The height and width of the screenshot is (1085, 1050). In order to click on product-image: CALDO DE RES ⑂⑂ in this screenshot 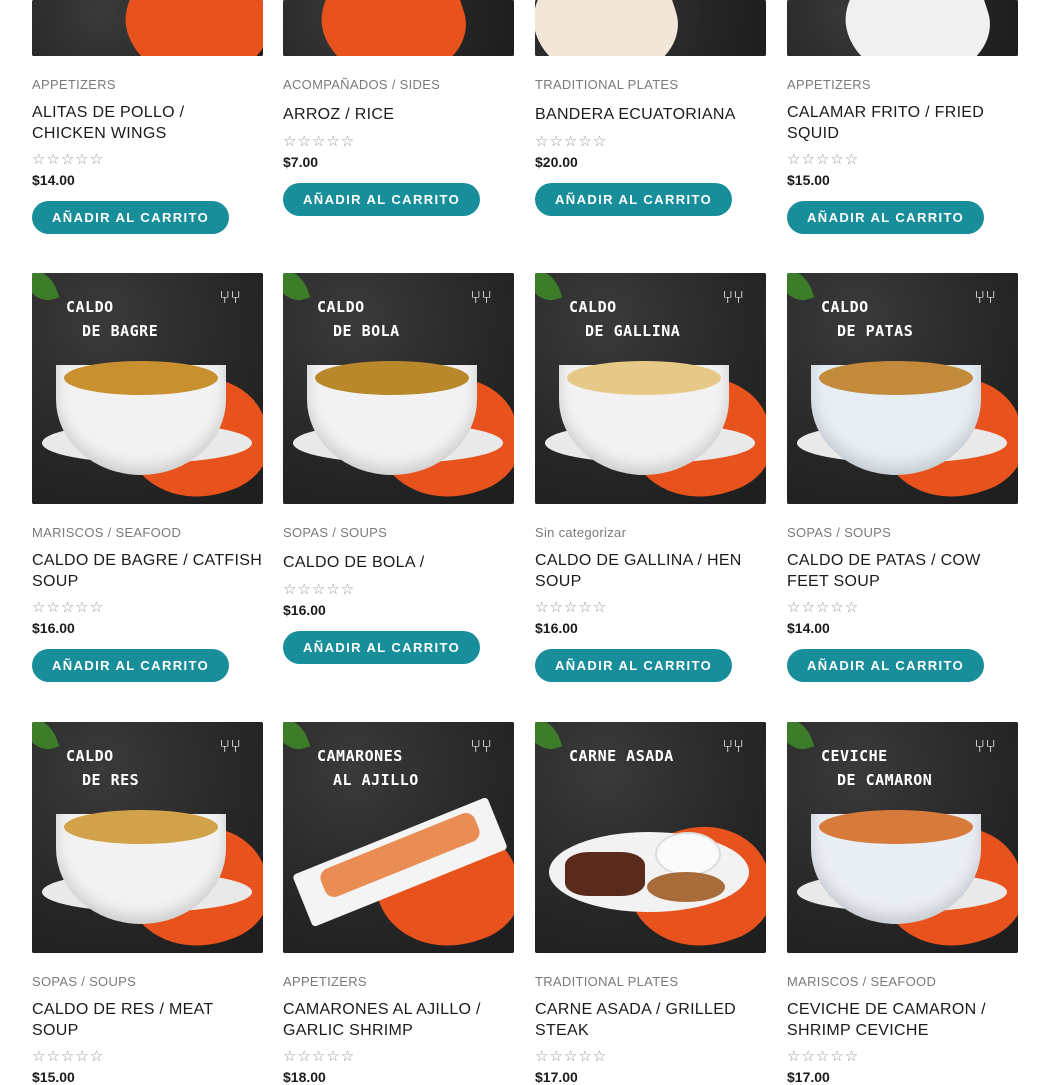, I will do `click(147, 837)`.